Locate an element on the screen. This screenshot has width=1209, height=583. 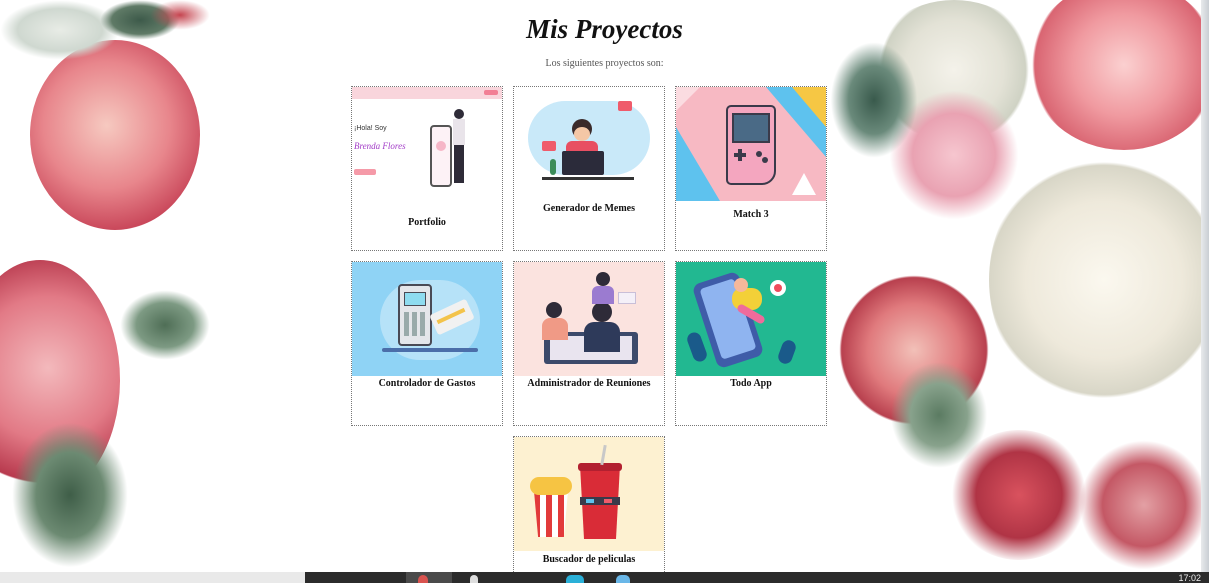
project-card-gastos: Controlador de Gastos is located at coordinates (427, 343).